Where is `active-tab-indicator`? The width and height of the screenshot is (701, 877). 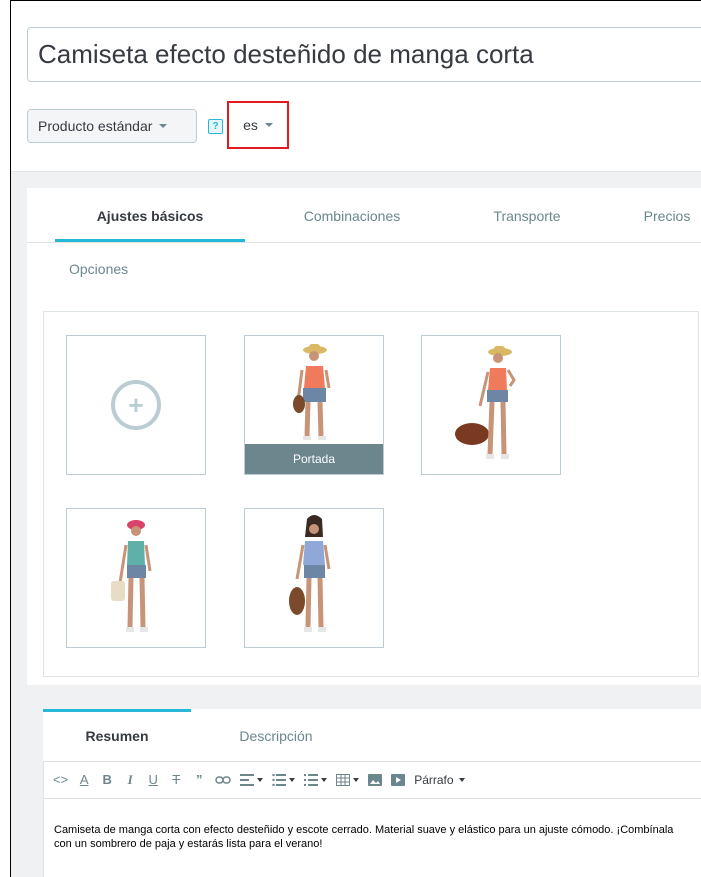 active-tab-indicator is located at coordinates (150, 240).